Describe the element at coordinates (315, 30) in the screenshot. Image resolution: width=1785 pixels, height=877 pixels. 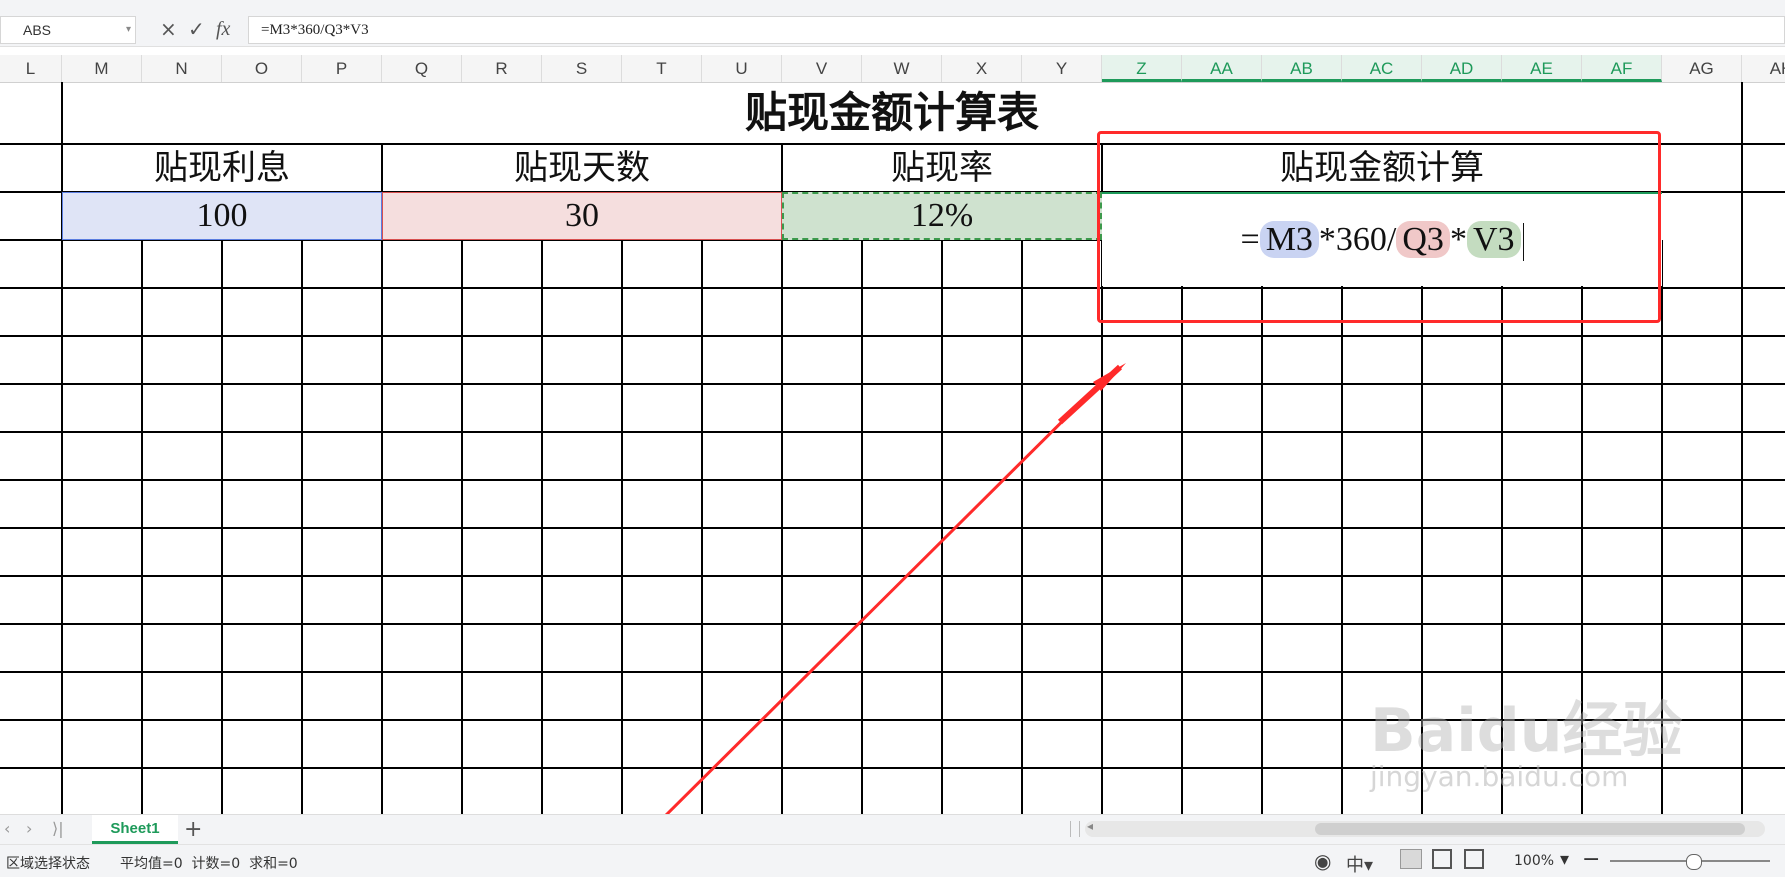
I see `formula-text: =M3*360/Q3*V3` at that location.